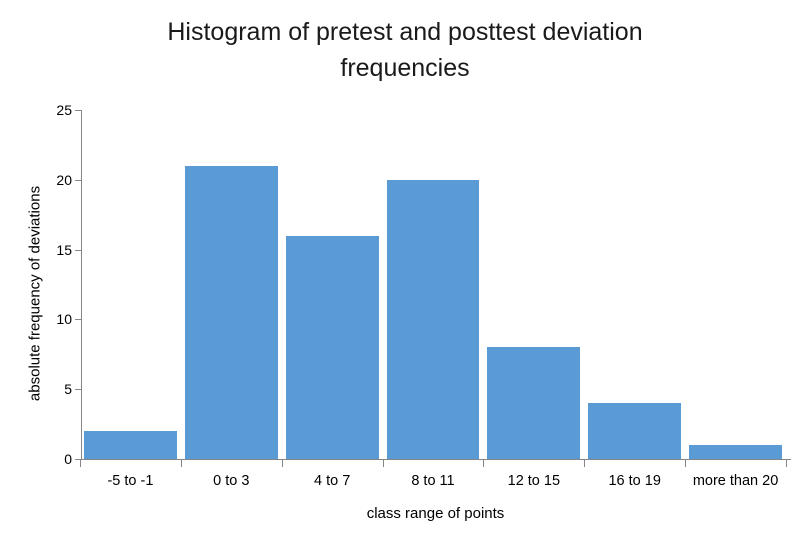 The width and height of the screenshot is (810, 540). Describe the element at coordinates (68, 389) in the screenshot. I see `y-axis-tick-label: 5` at that location.